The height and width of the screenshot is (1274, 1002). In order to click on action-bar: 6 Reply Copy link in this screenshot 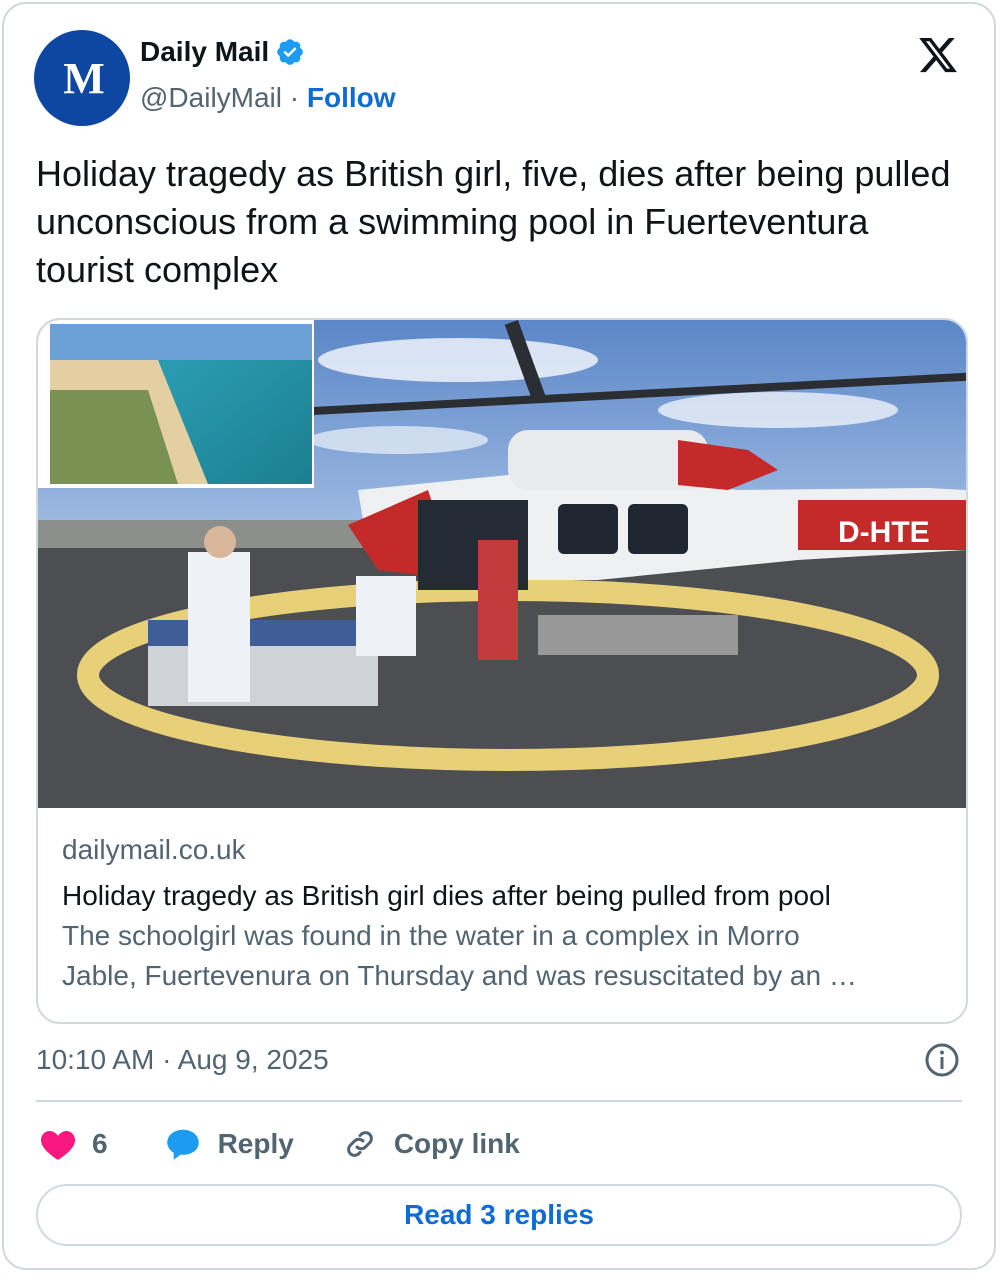, I will do `click(280, 1144)`.